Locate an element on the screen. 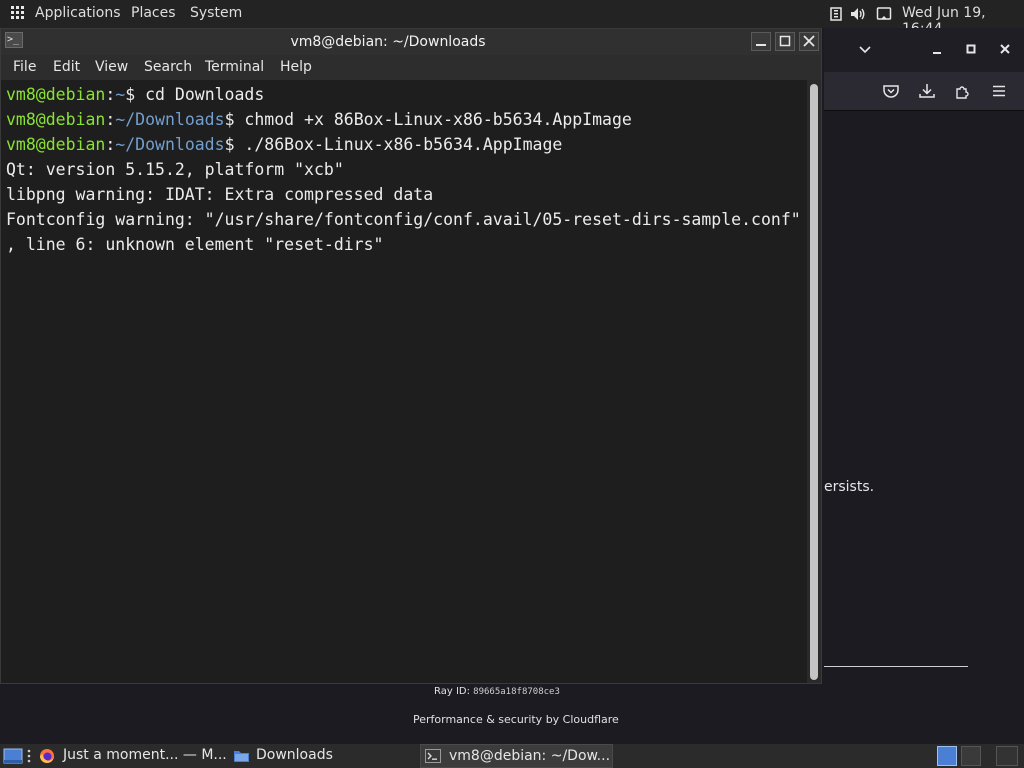 The width and height of the screenshot is (1024, 768). output-line: Qt: version 5.15.2, platform "xcb" is located at coordinates (175, 169).